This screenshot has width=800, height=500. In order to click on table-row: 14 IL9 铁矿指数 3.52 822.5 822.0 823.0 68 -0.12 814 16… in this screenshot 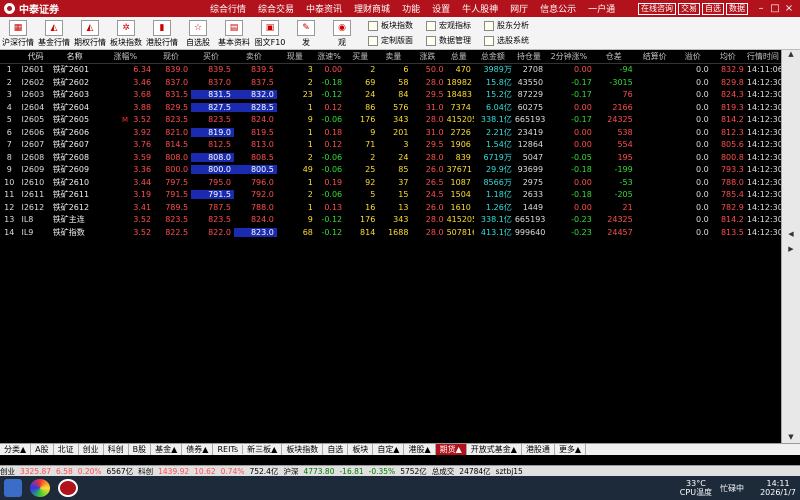, I will do `click(391, 232)`.